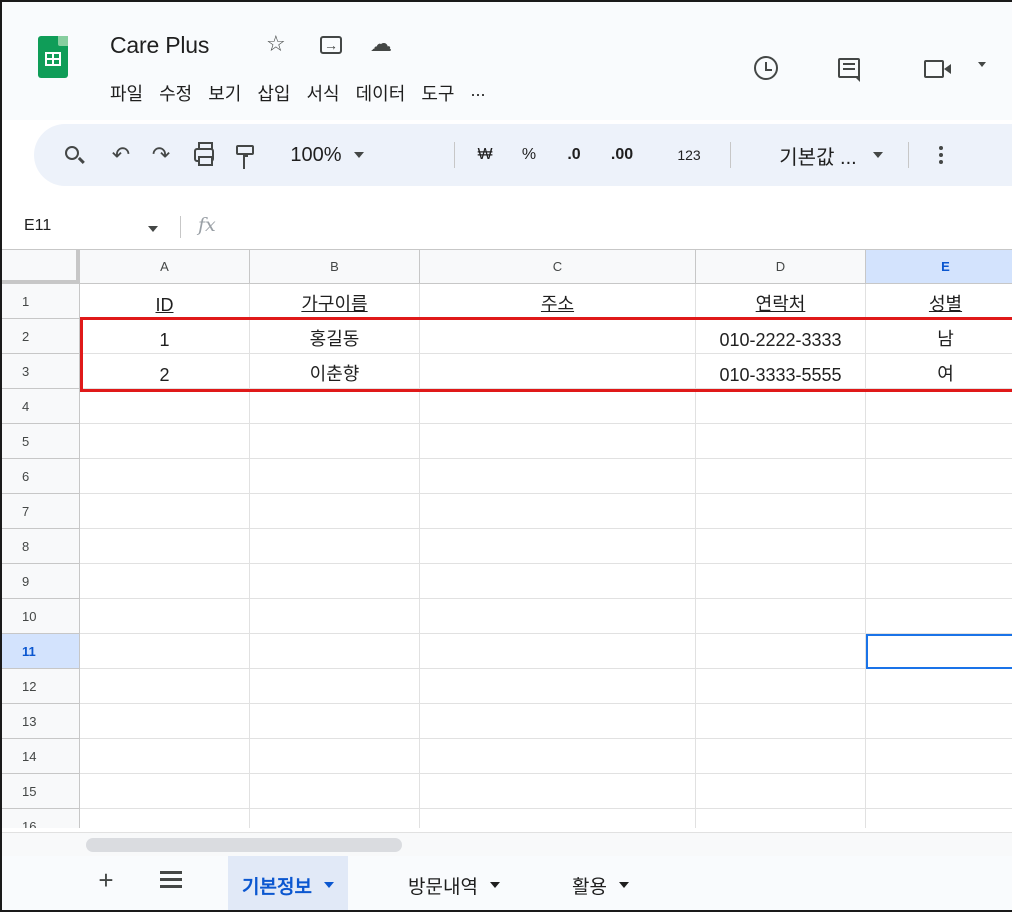 This screenshot has width=1012, height=912. Describe the element at coordinates (335, 791) in the screenshot. I see `cell-b15` at that location.